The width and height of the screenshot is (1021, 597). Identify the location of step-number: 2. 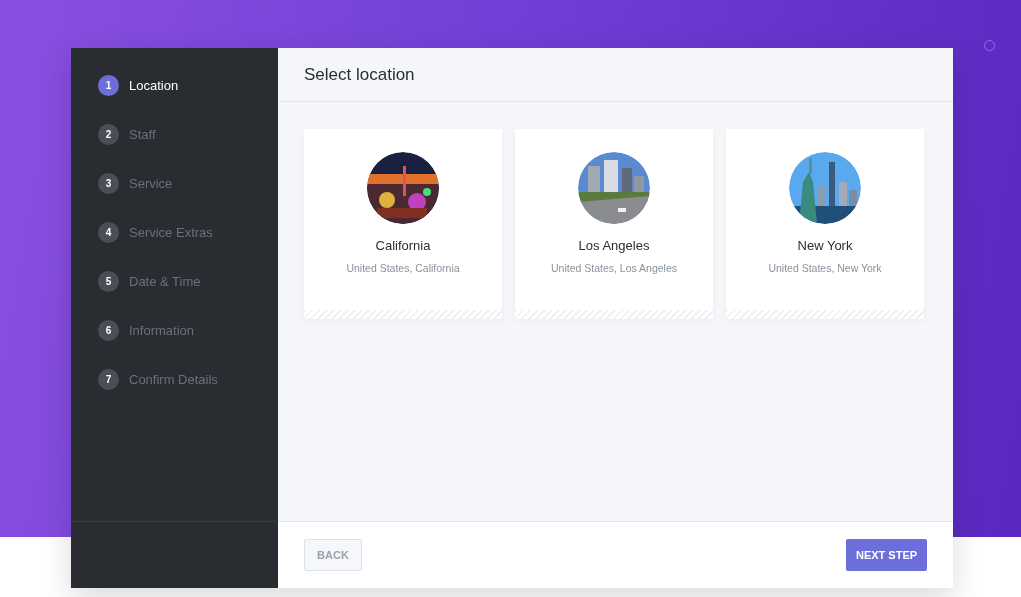
(108, 134).